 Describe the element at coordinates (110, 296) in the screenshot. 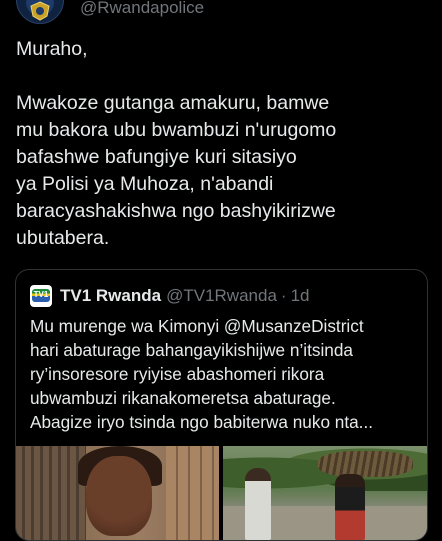

I see `quoted-author-name: TV1 Rwanda` at that location.